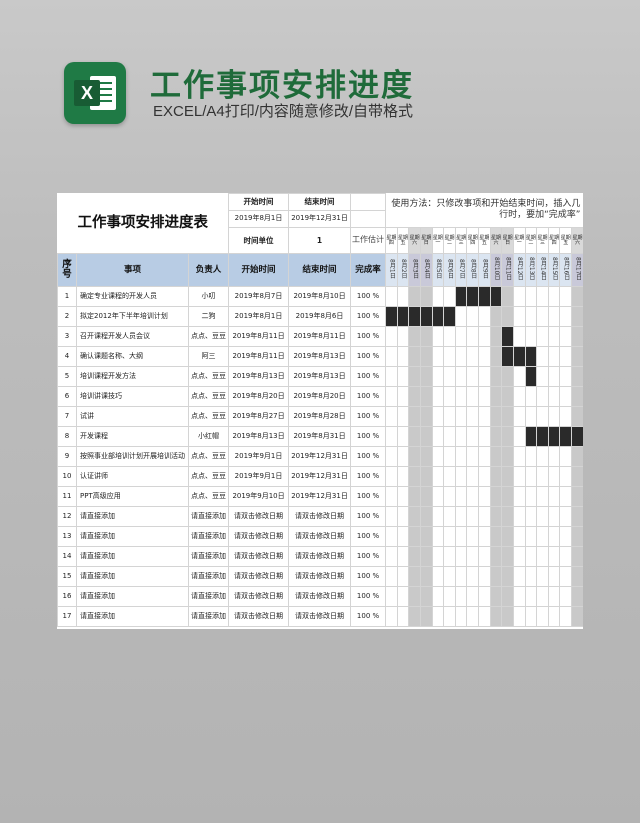 The width and height of the screenshot is (640, 823). What do you see at coordinates (132, 476) in the screenshot?
I see `row-task: 认证讲师` at bounding box center [132, 476].